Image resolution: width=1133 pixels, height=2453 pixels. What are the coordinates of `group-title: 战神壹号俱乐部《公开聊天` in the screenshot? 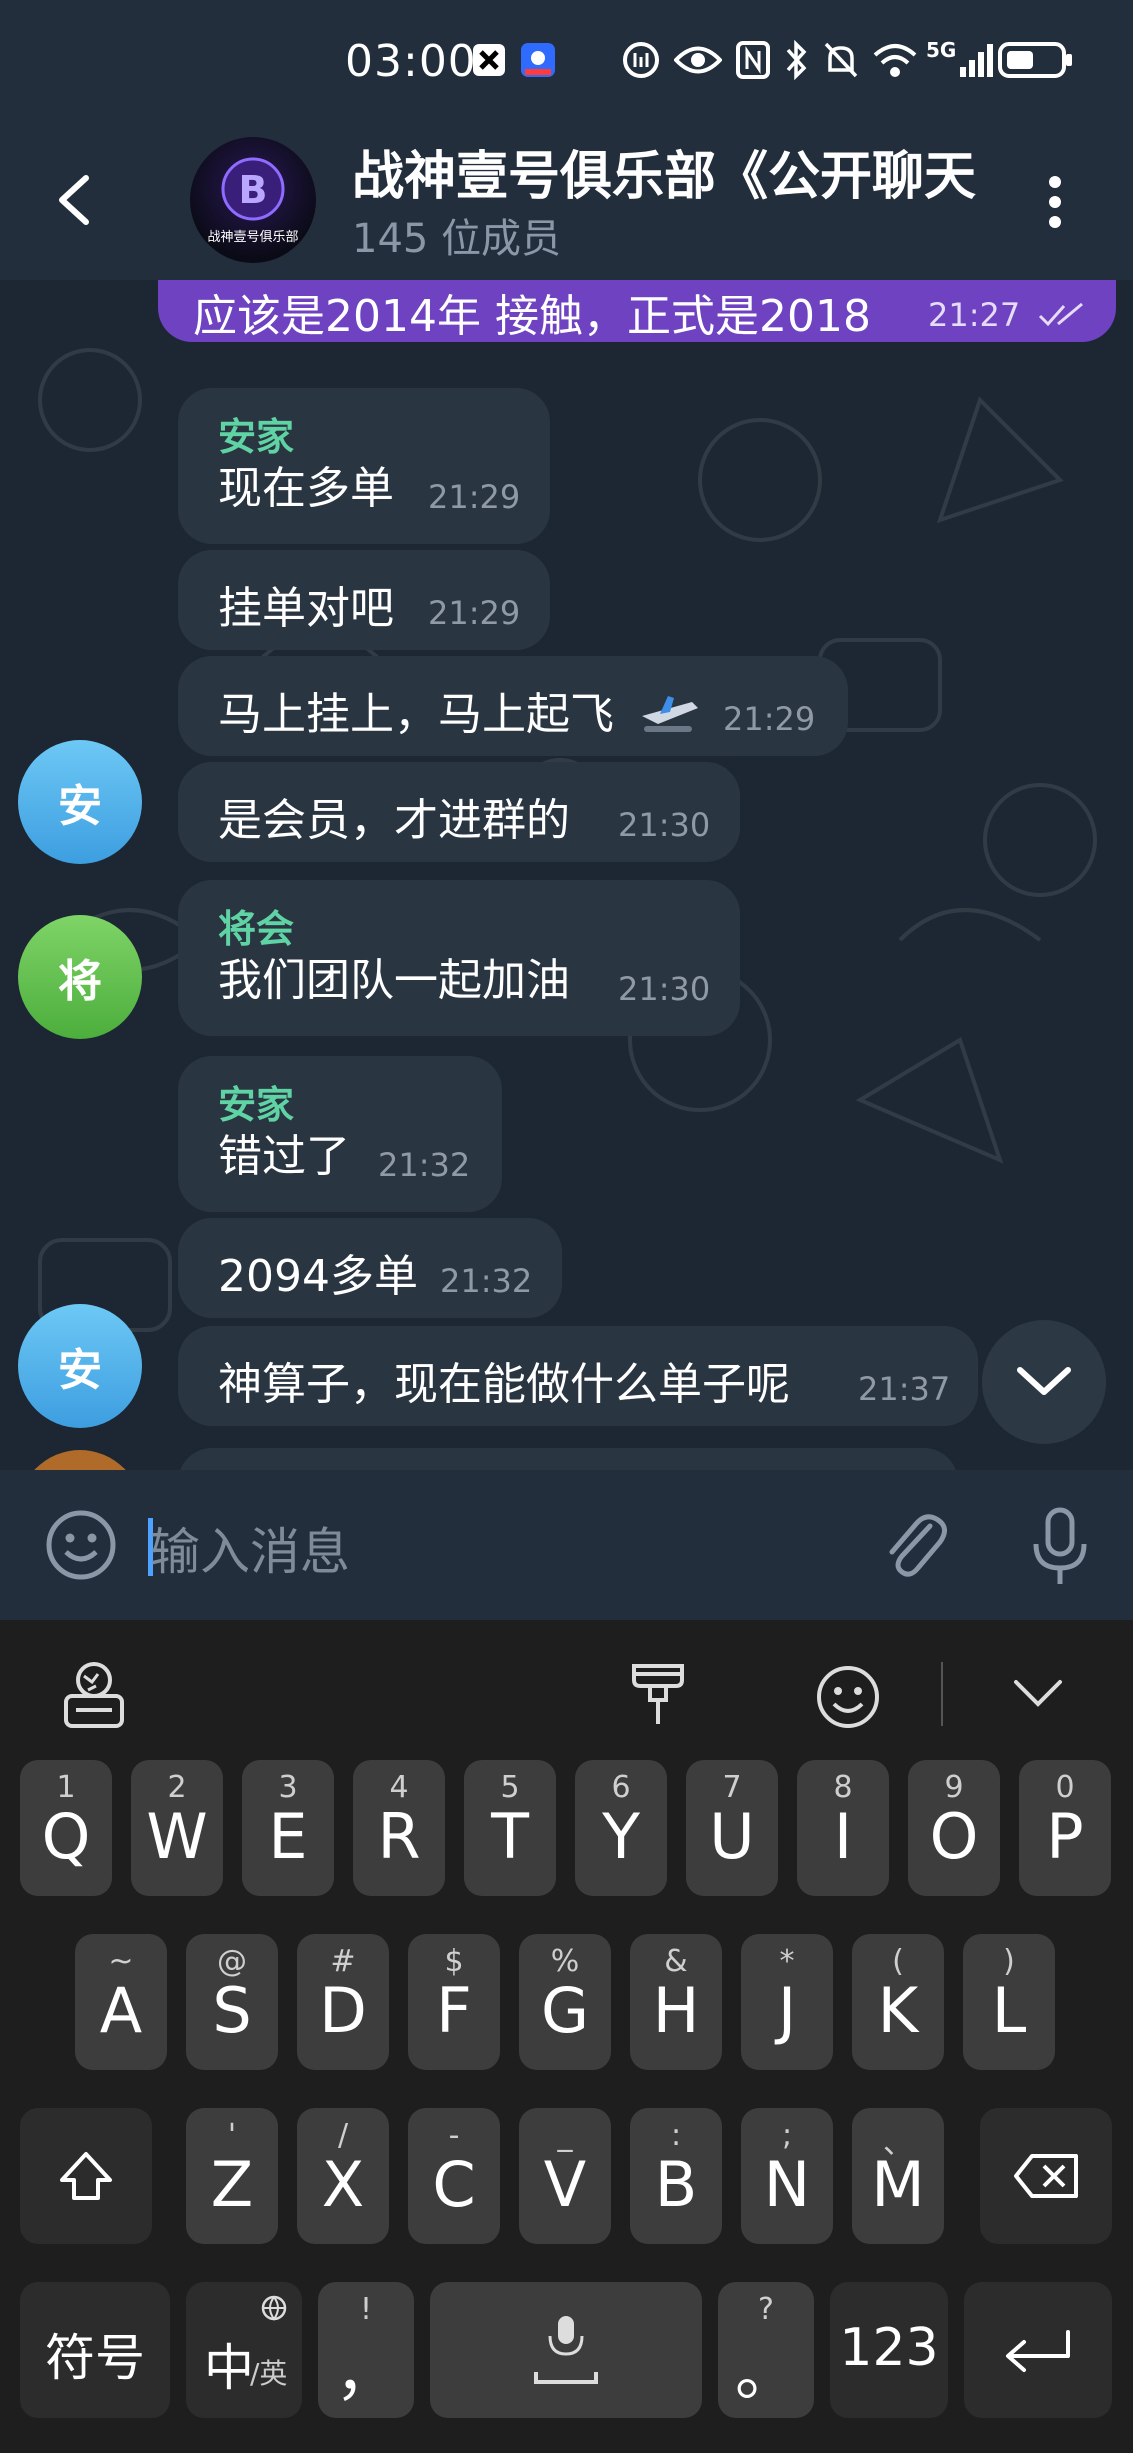 It's located at (672, 171).